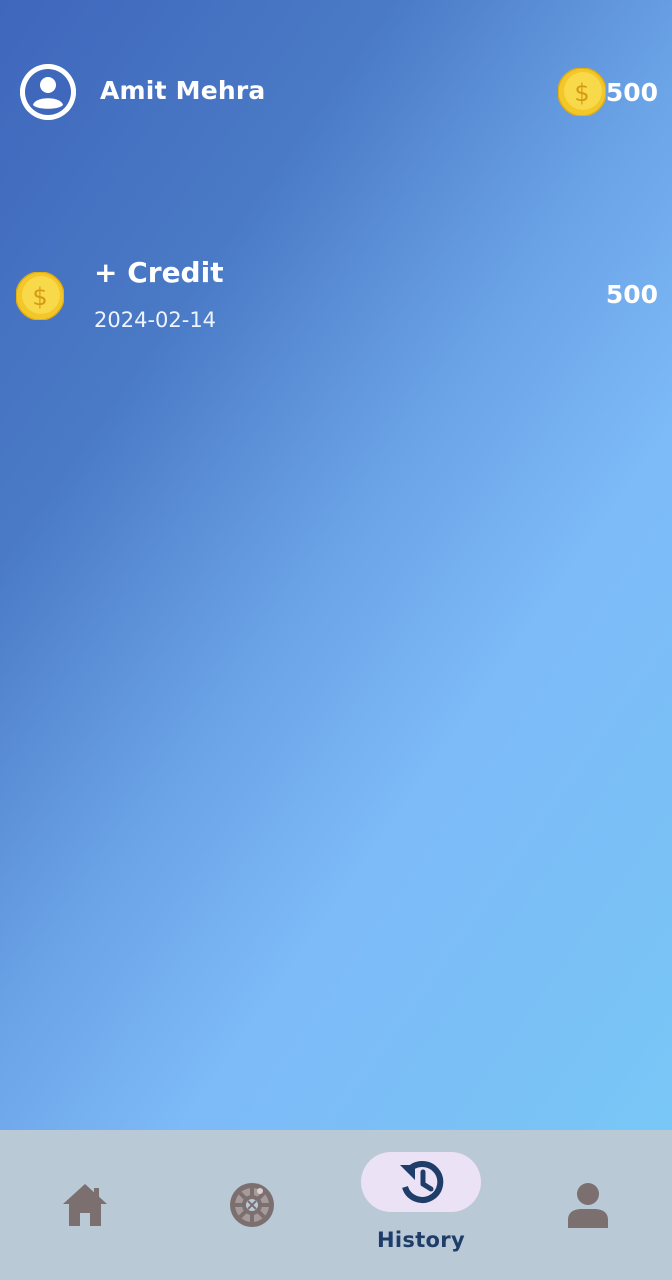 The height and width of the screenshot is (1280, 672). I want to click on balance-value: 500, so click(631, 92).